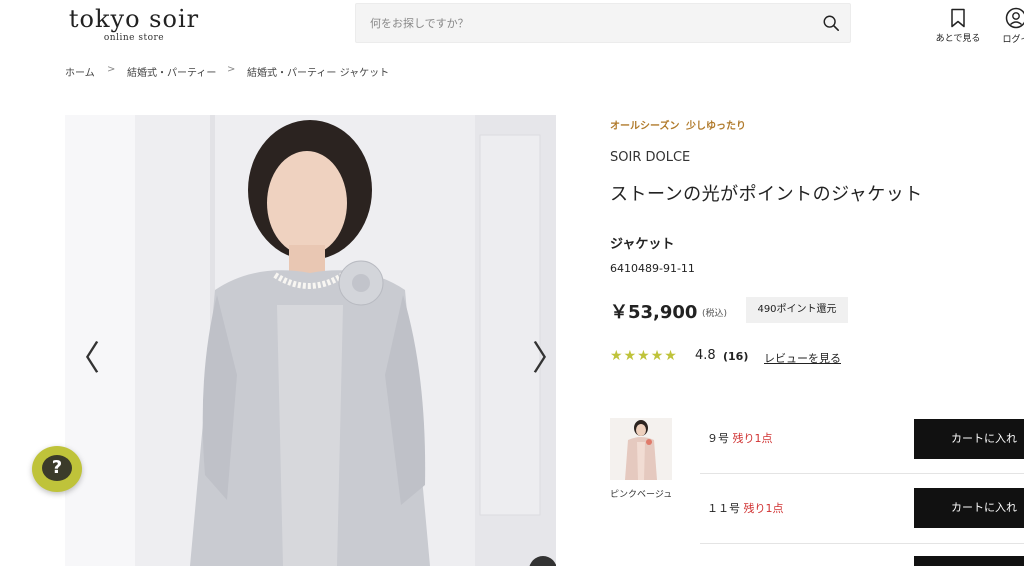 The image size is (1024, 566). Describe the element at coordinates (766, 194) in the screenshot. I see `product-title: ストーンの光がポイントのジャケット` at that location.